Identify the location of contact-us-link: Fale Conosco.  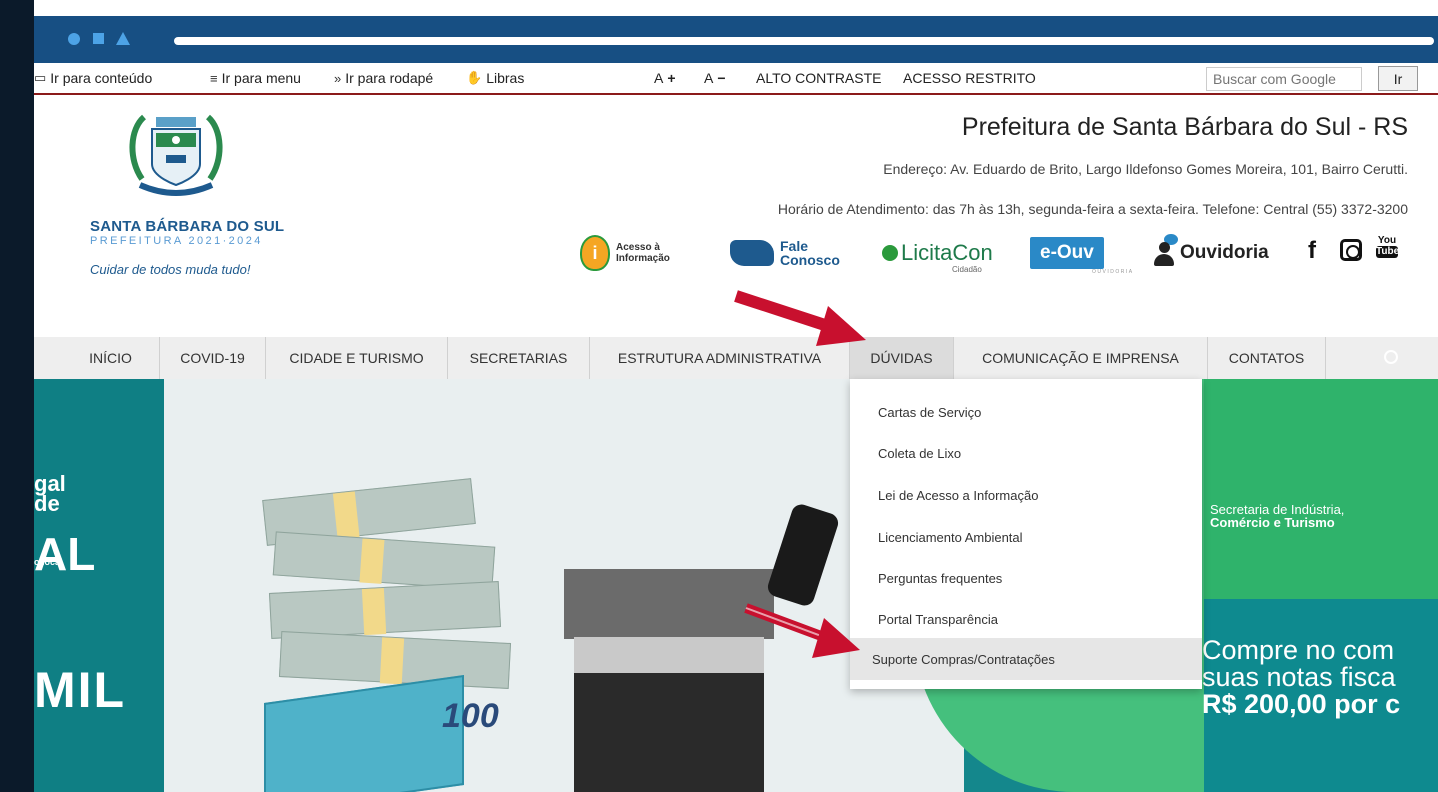
(785, 253).